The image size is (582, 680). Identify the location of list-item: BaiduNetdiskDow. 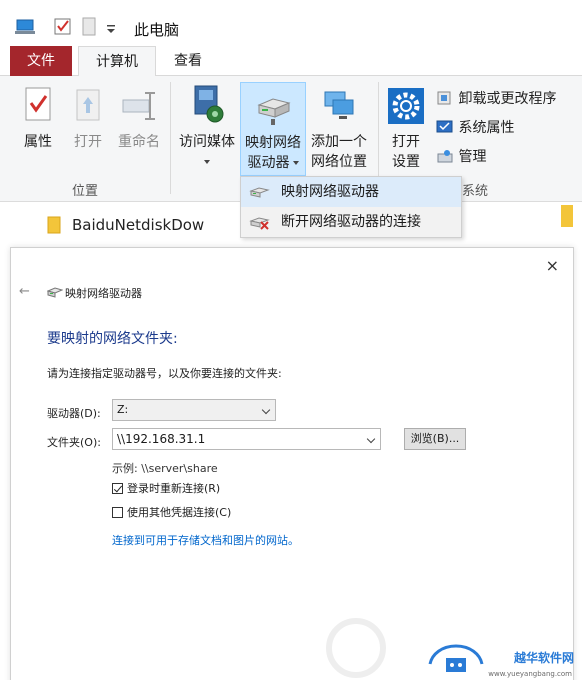
(138, 225).